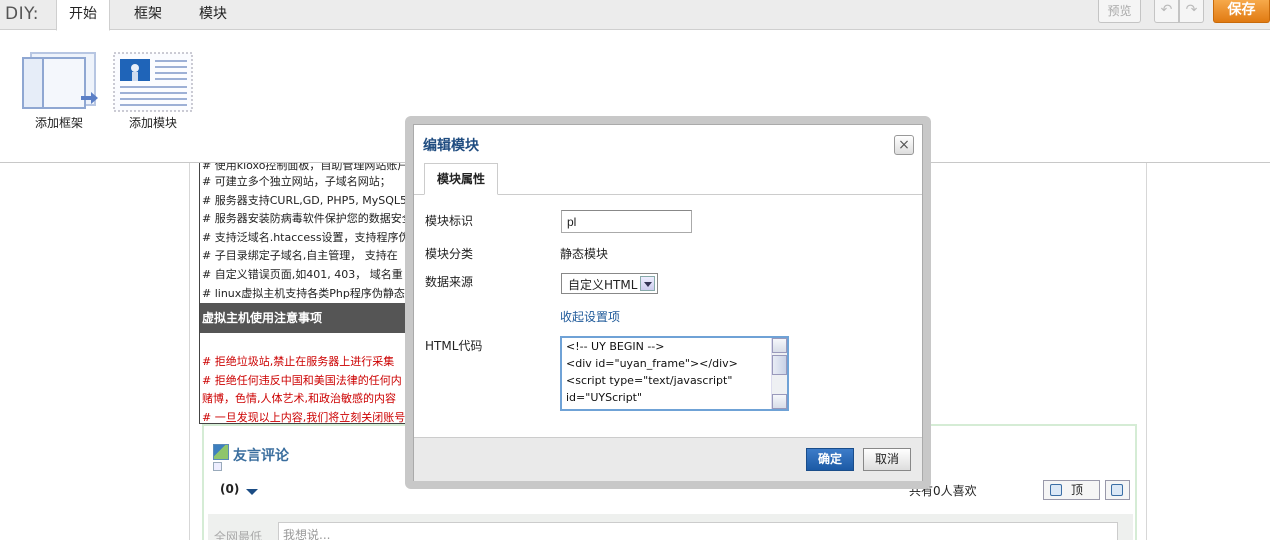  Describe the element at coordinates (1241, 11) in the screenshot. I see `save-button: 保存` at that location.